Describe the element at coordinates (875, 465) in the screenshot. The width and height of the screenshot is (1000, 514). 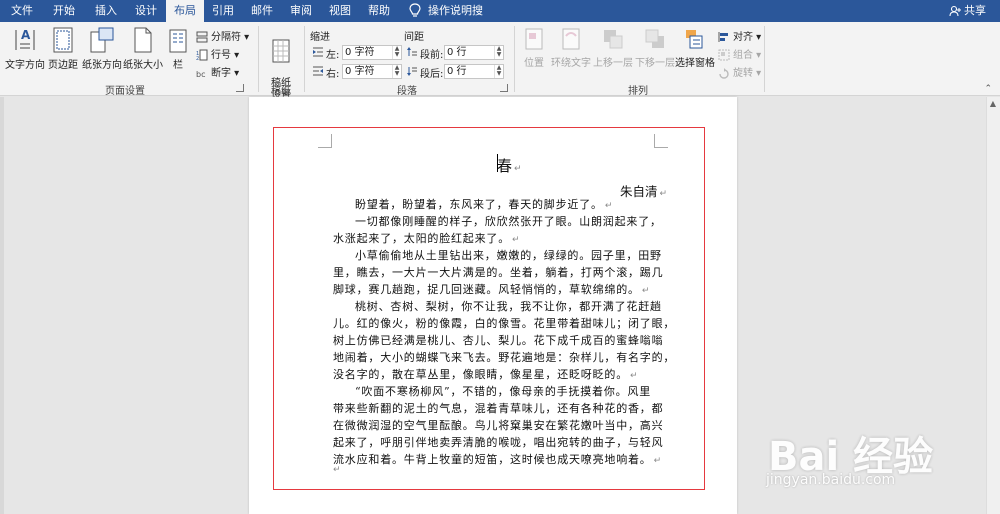
I see `baidu-jingyan-watermark: Bai 经验 jingyan.baidu.com` at that location.